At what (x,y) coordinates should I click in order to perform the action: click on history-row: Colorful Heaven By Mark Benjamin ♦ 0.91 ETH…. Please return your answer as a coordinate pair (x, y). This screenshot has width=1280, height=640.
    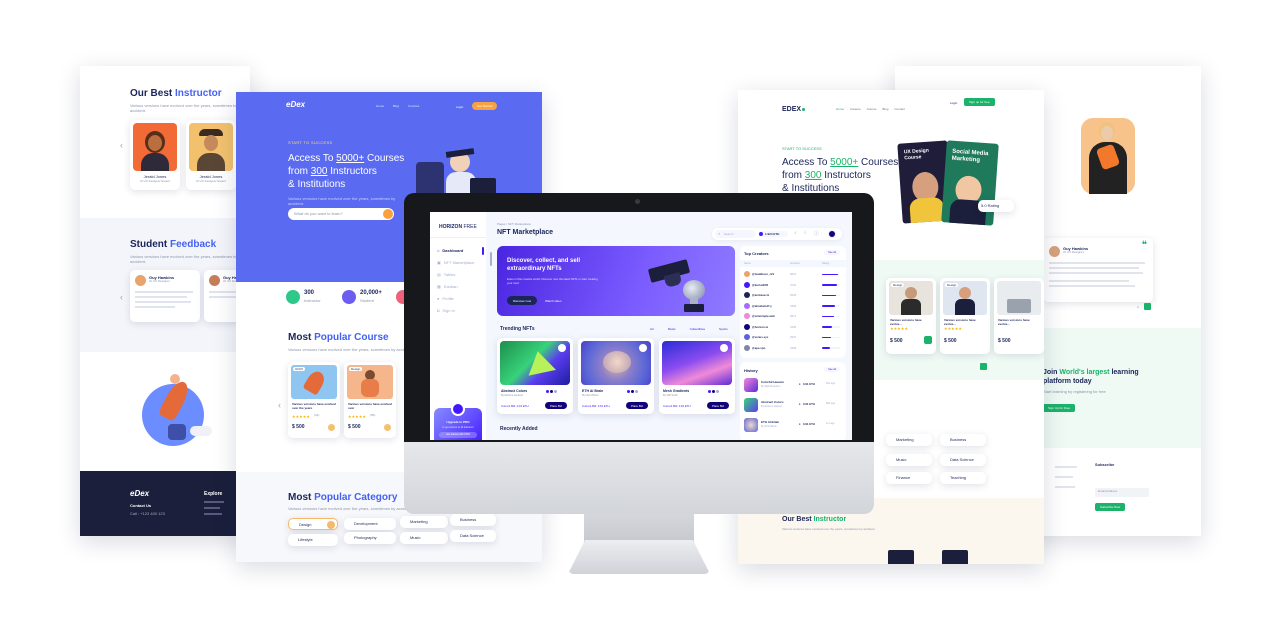
    Looking at the image, I should click on (793, 386).